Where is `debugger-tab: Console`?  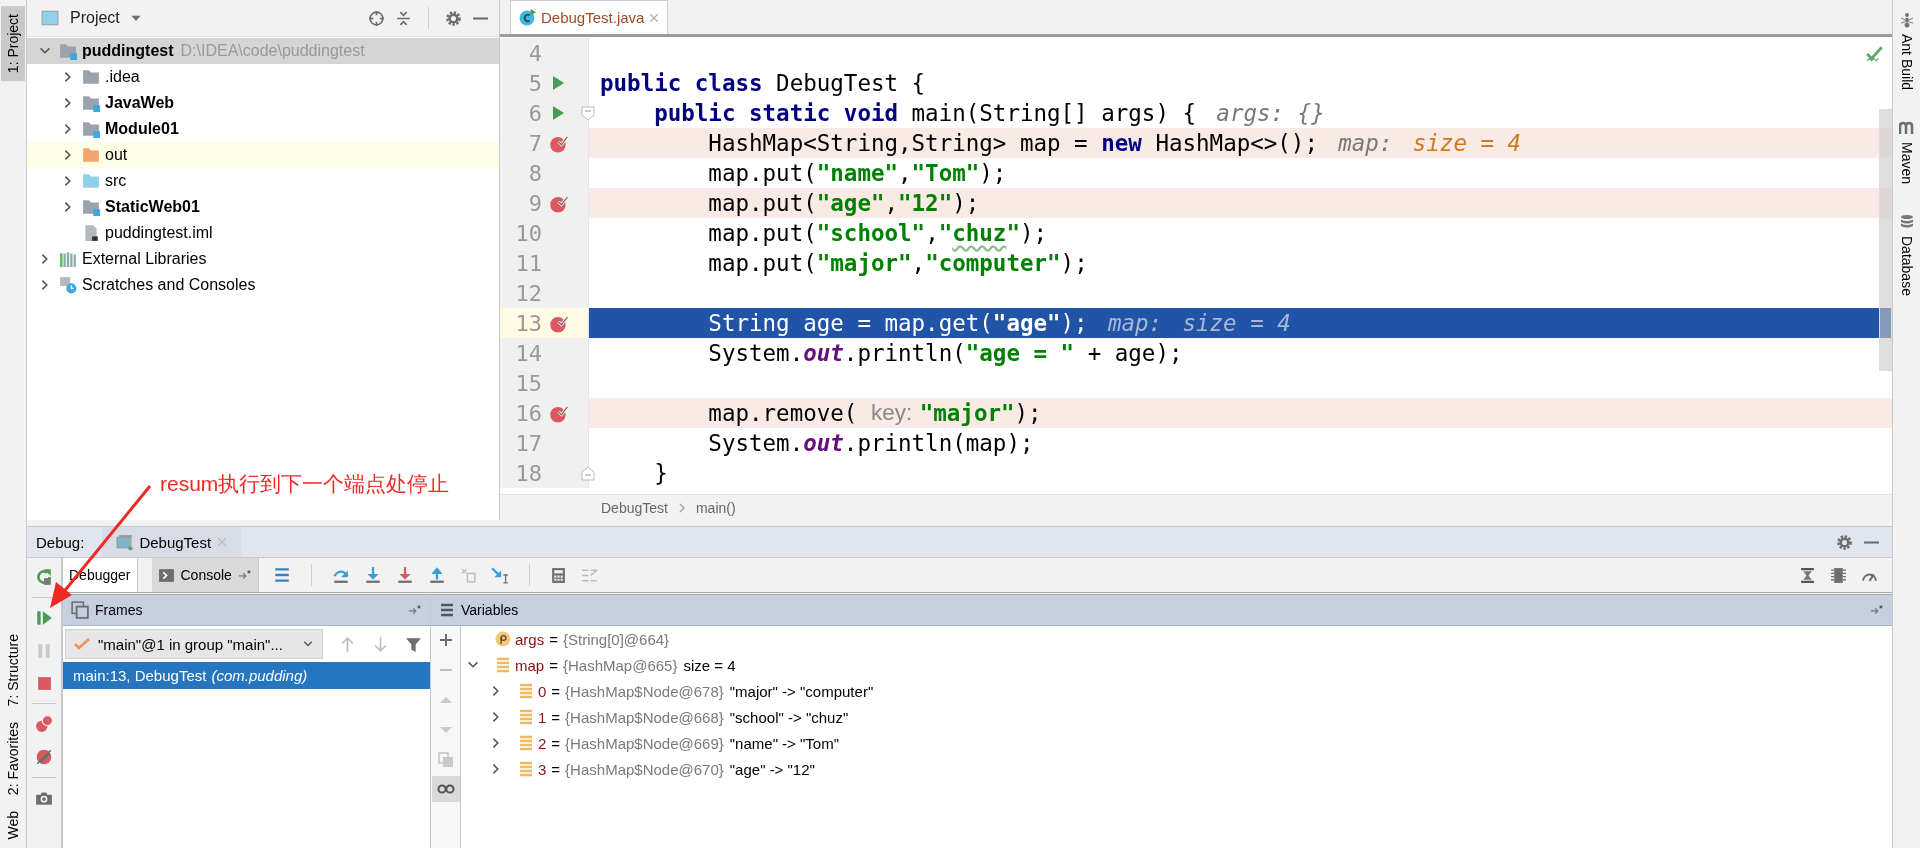
debugger-tab: Console is located at coordinates (205, 575).